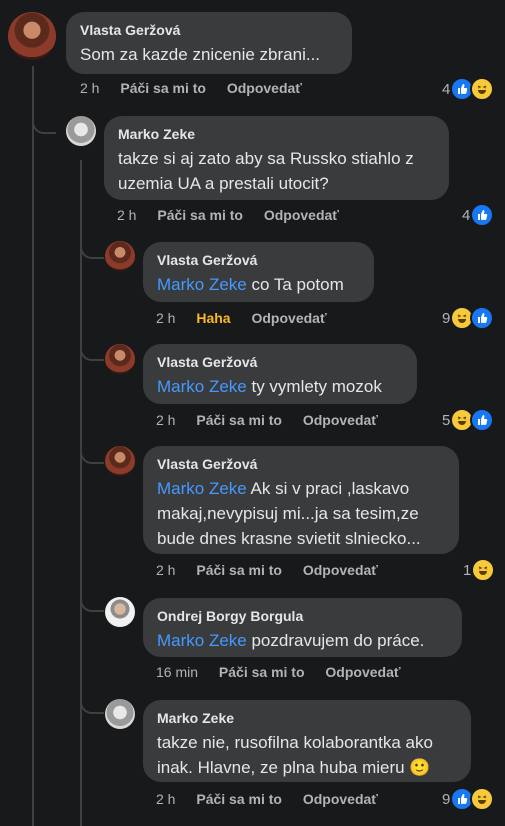  I want to click on comment-text-body: pozdravujem do práce., so click(335, 640).